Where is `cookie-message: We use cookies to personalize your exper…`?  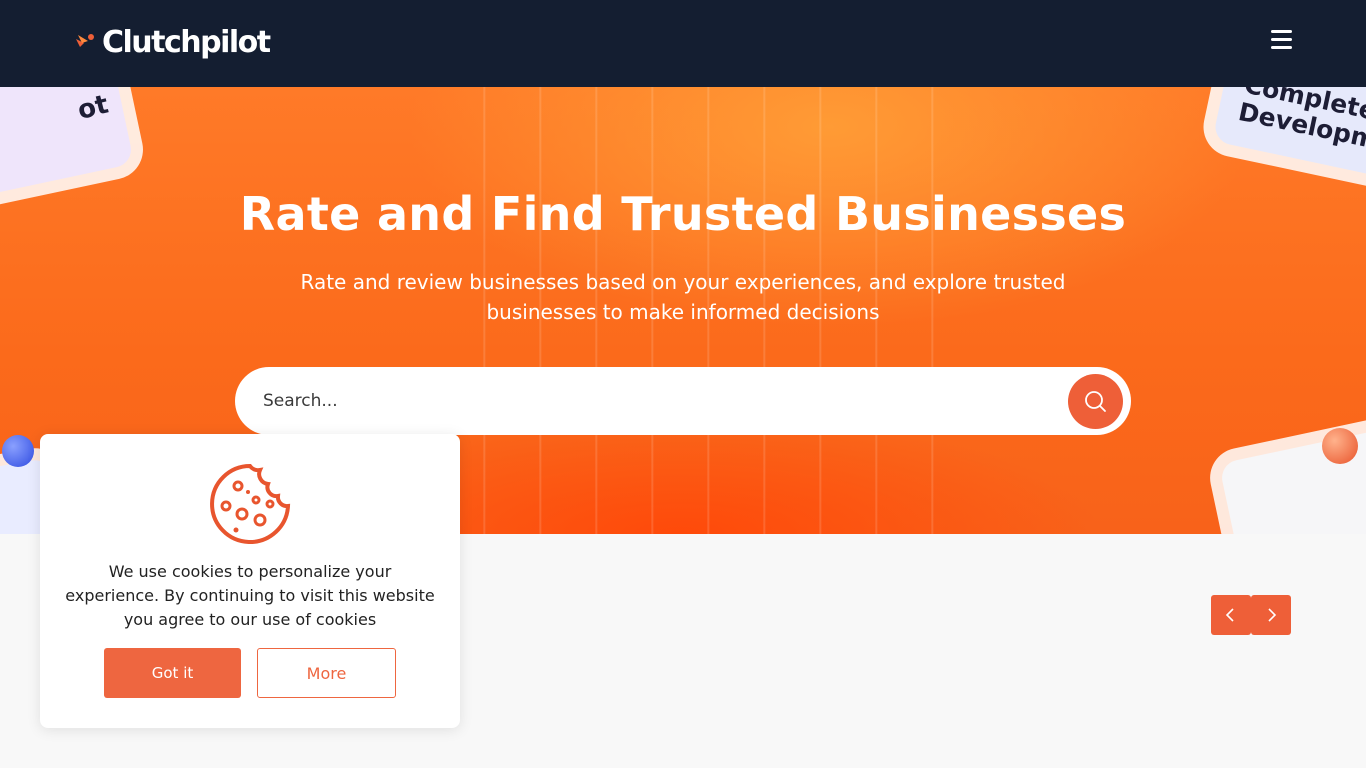
cookie-message: We use cookies to personalize your exper… is located at coordinates (250, 595).